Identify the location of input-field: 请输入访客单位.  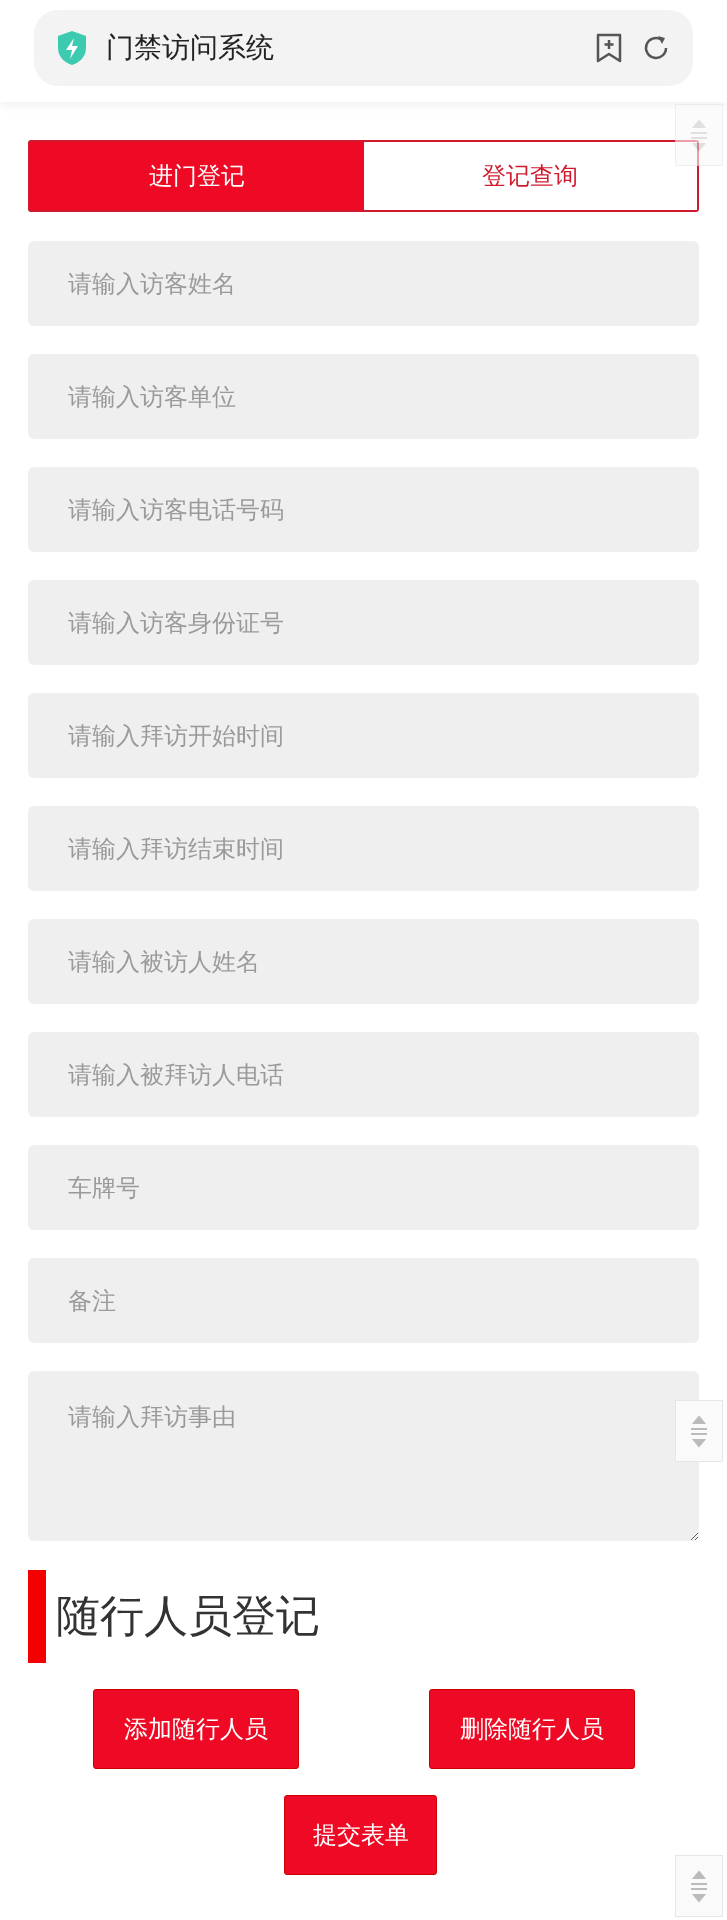
(363, 396).